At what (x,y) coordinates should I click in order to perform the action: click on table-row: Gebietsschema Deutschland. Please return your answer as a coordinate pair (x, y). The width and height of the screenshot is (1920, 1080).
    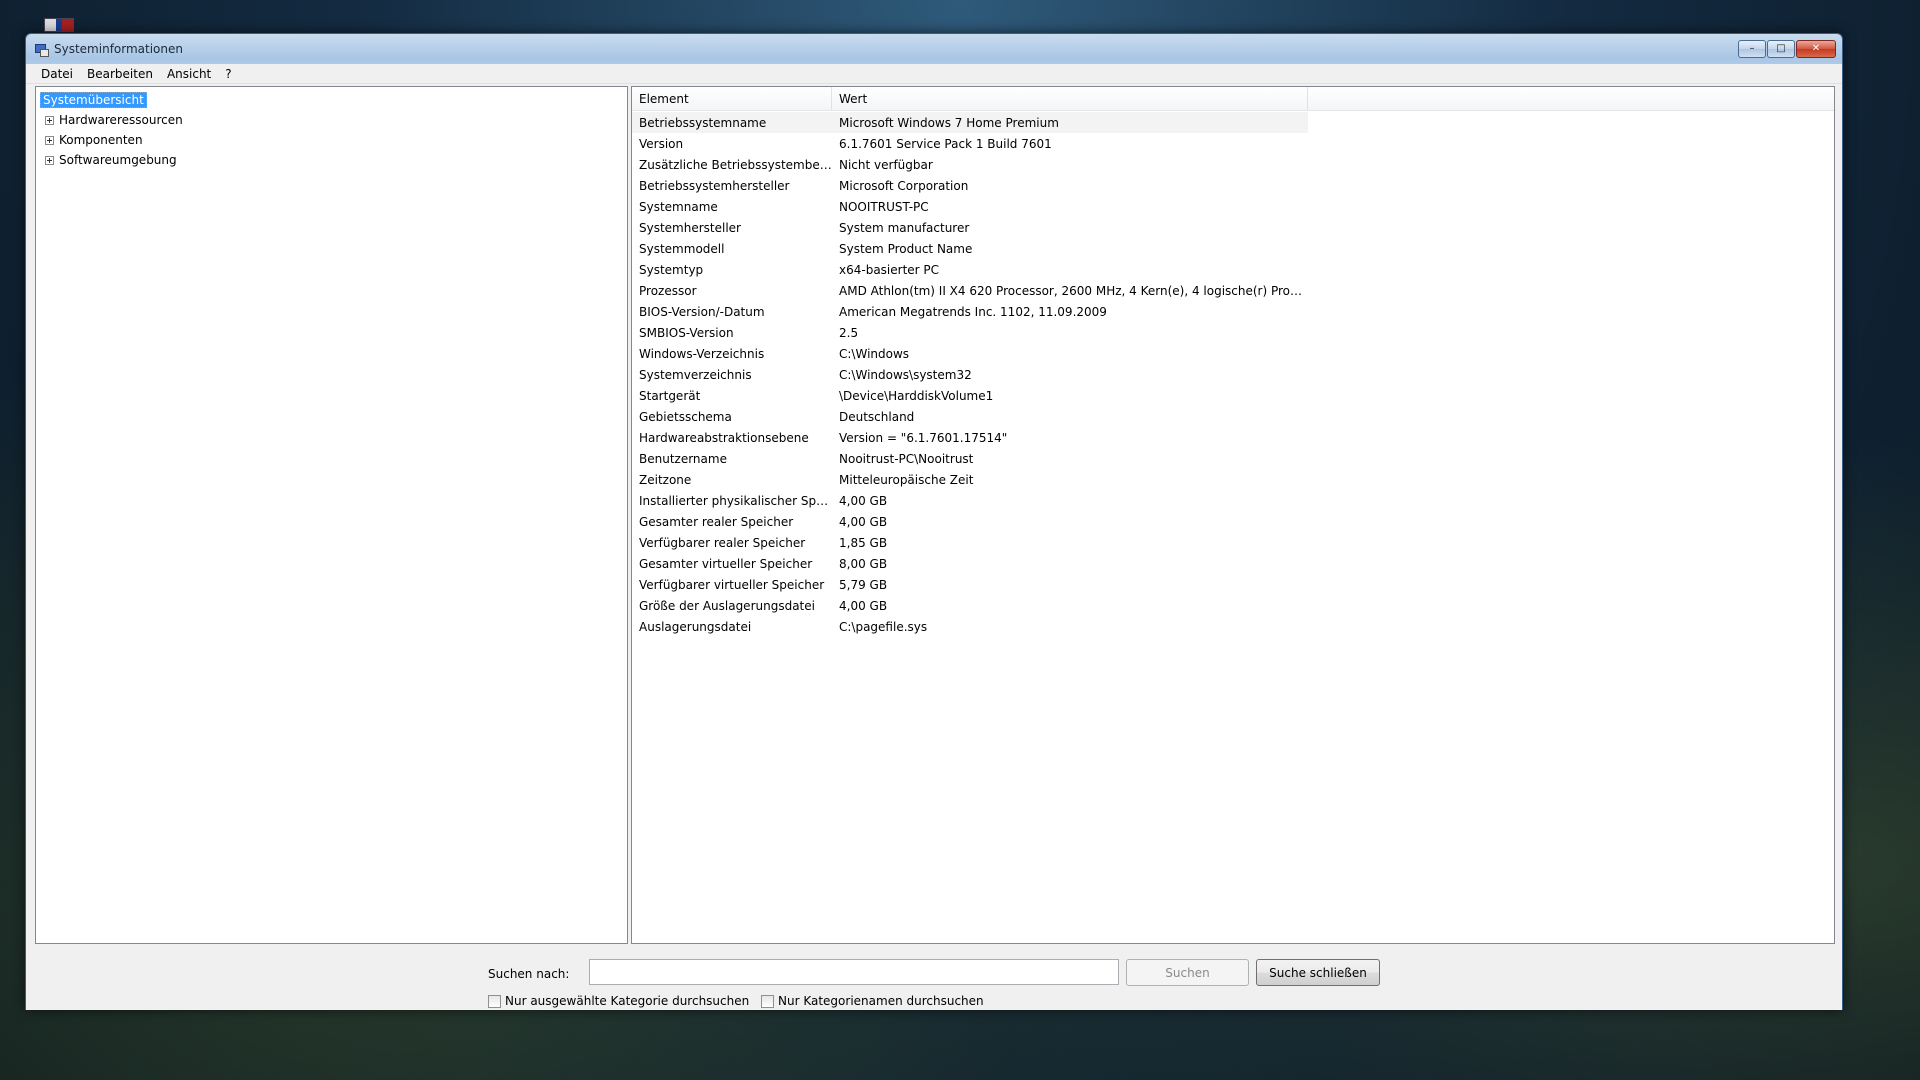
    Looking at the image, I should click on (1233, 416).